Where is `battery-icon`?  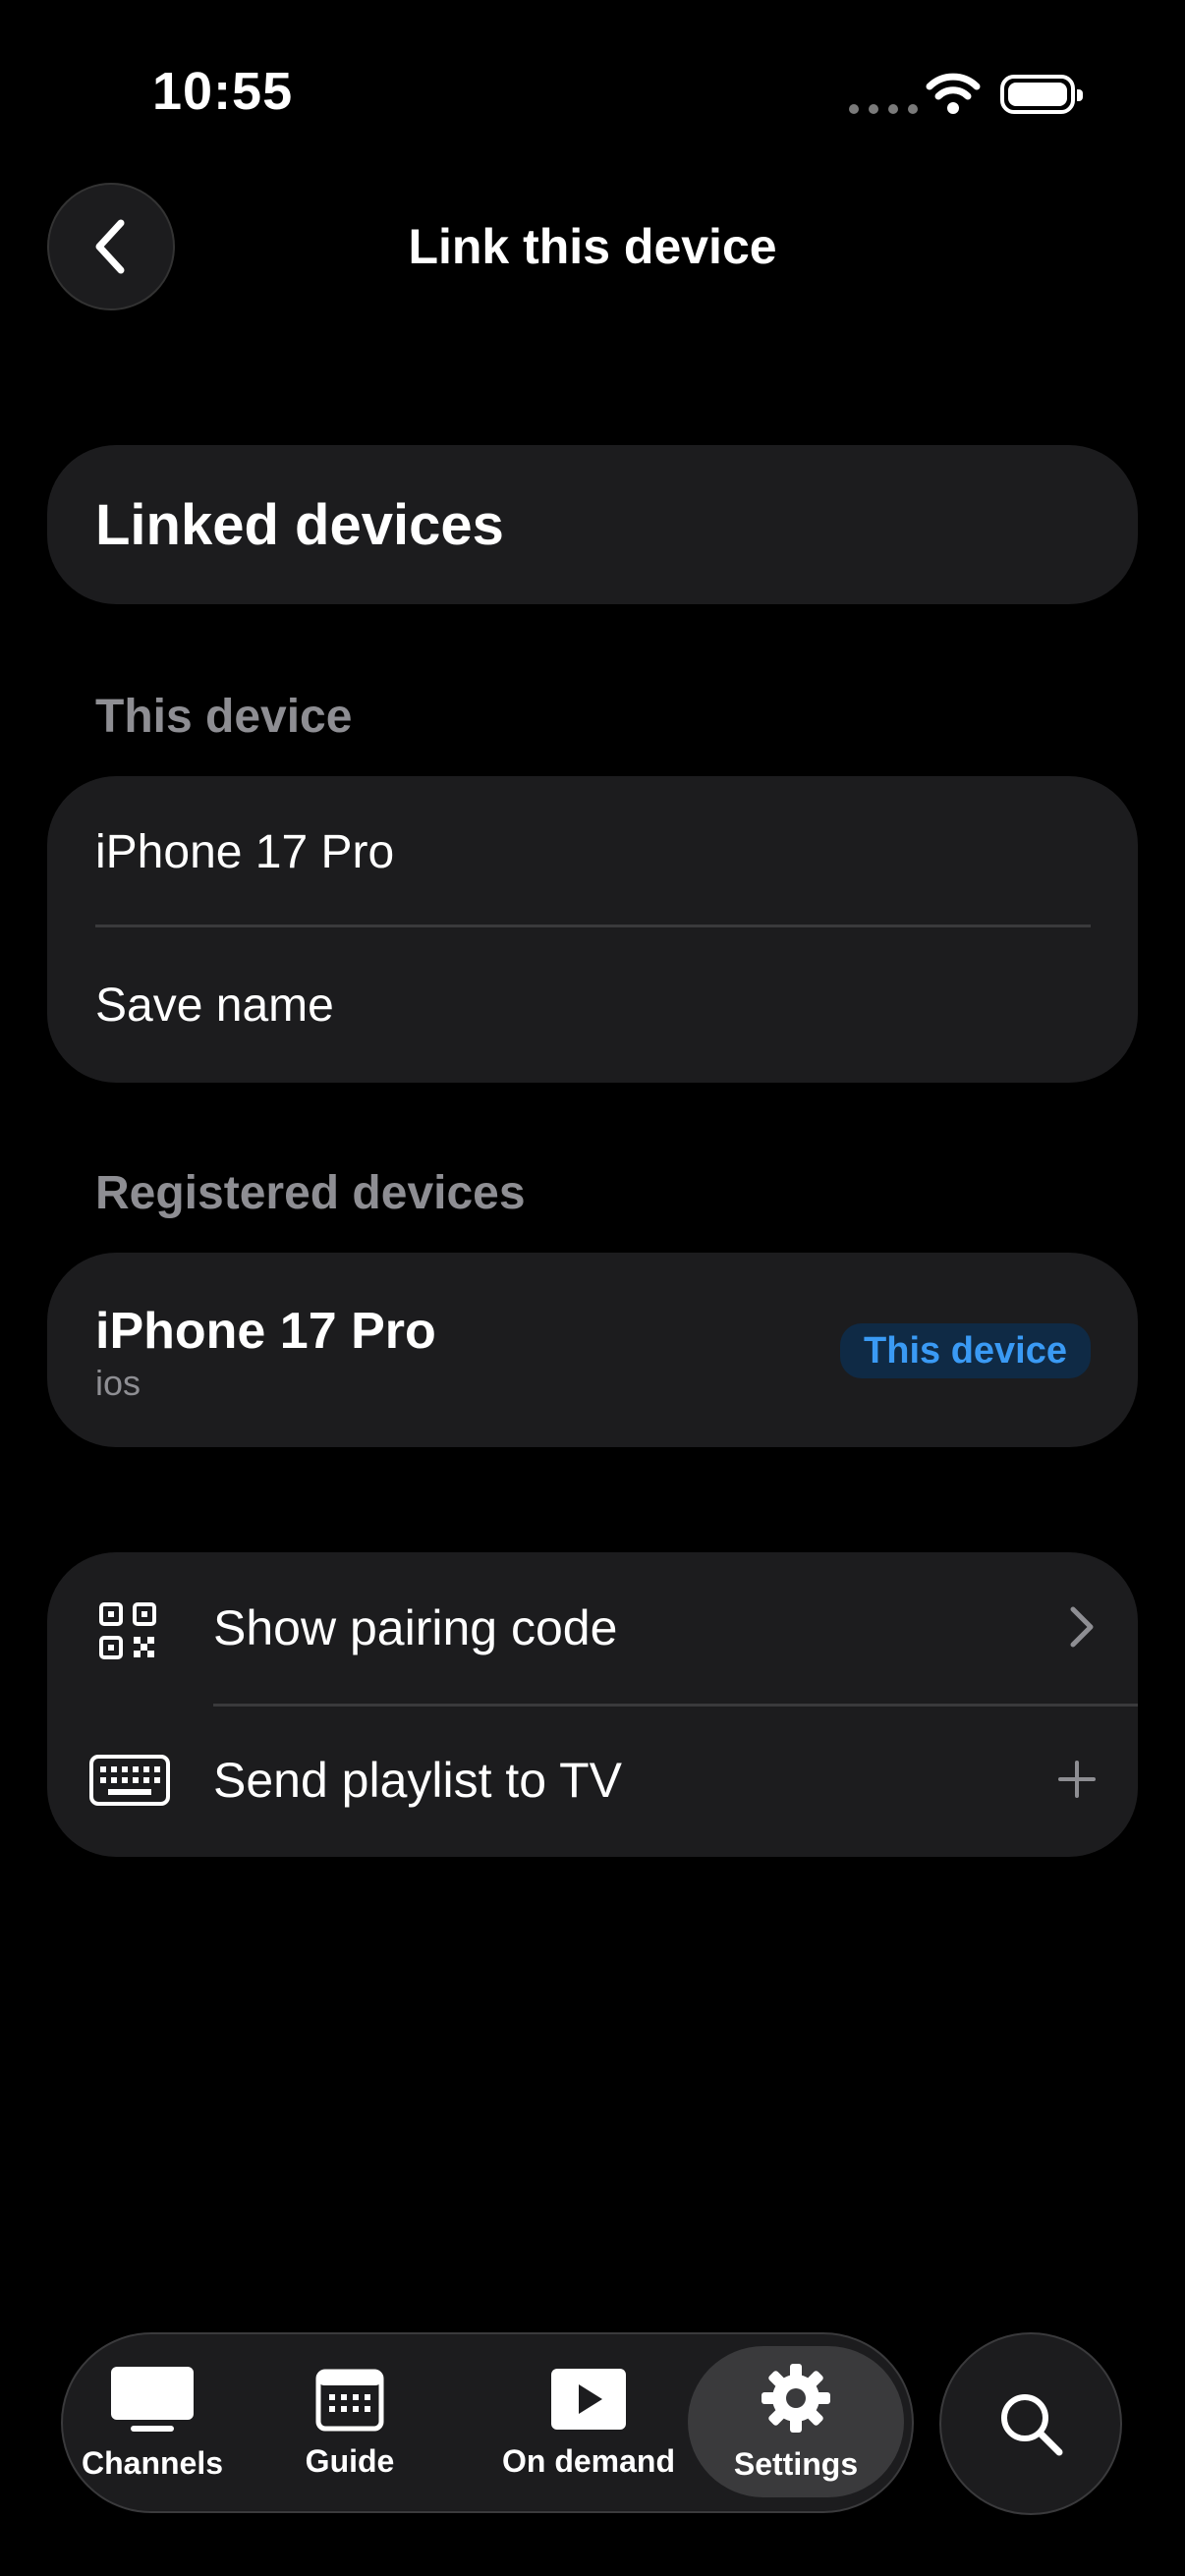
battery-icon is located at coordinates (1041, 94).